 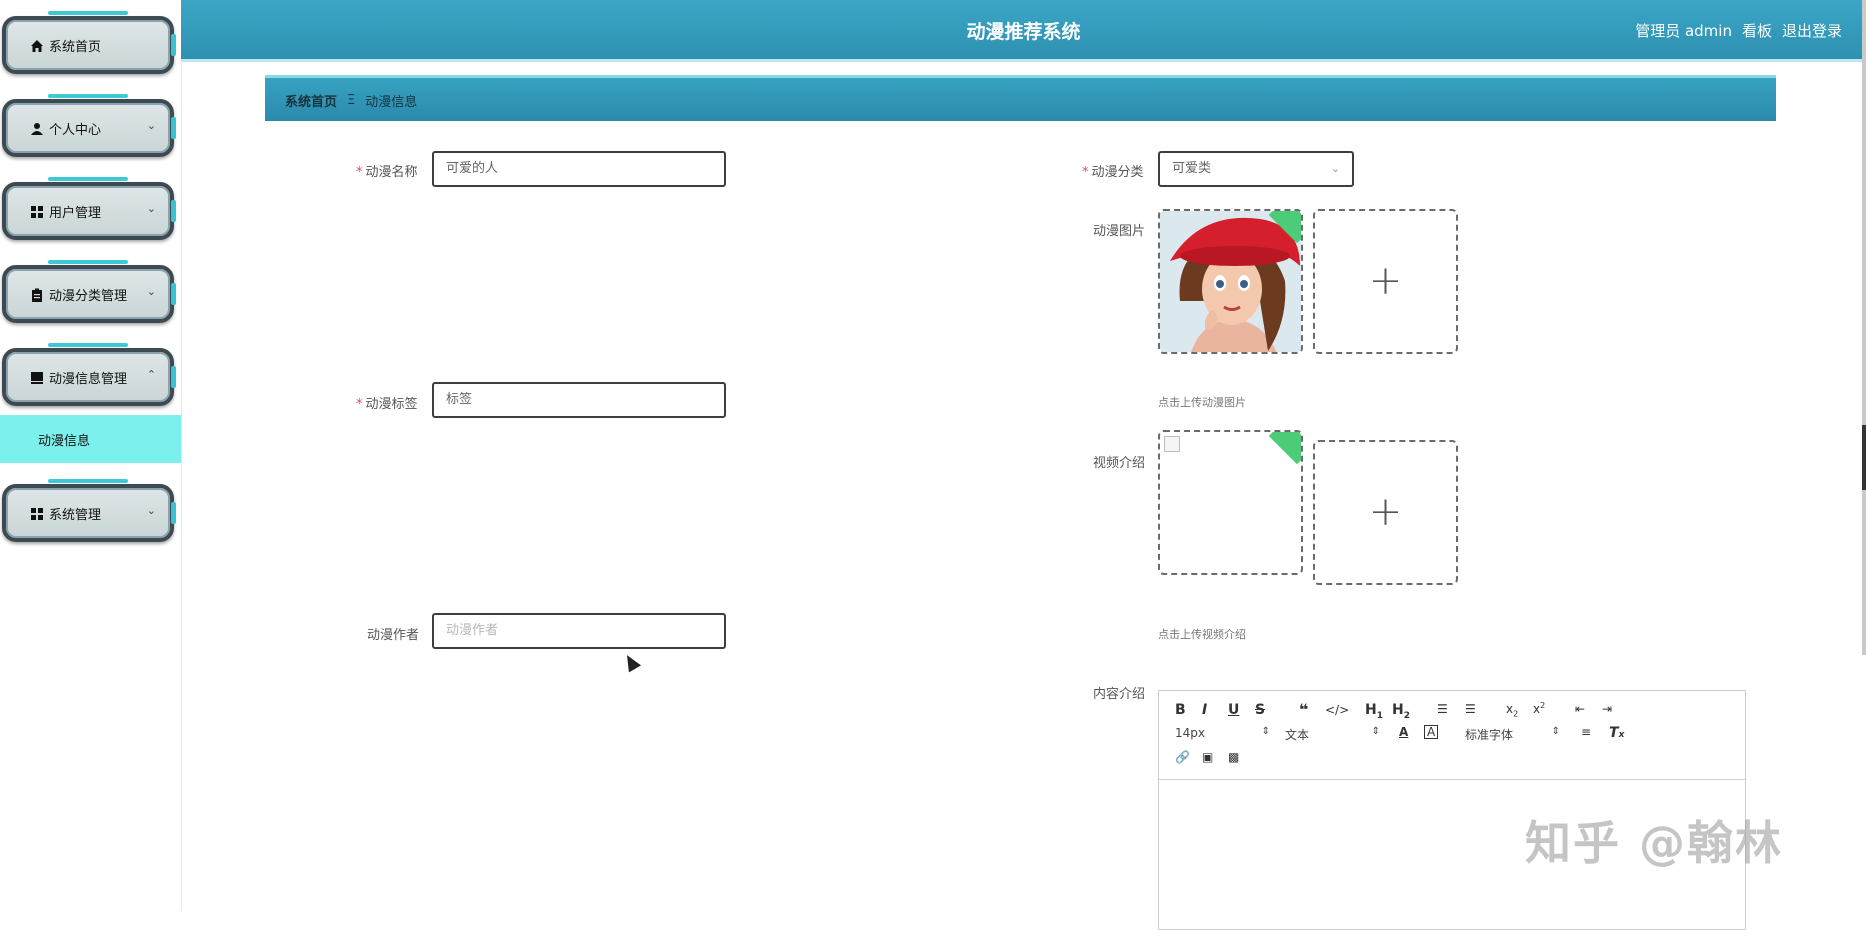 I want to click on sidebar-item-label: 个人中心, so click(x=75, y=130).